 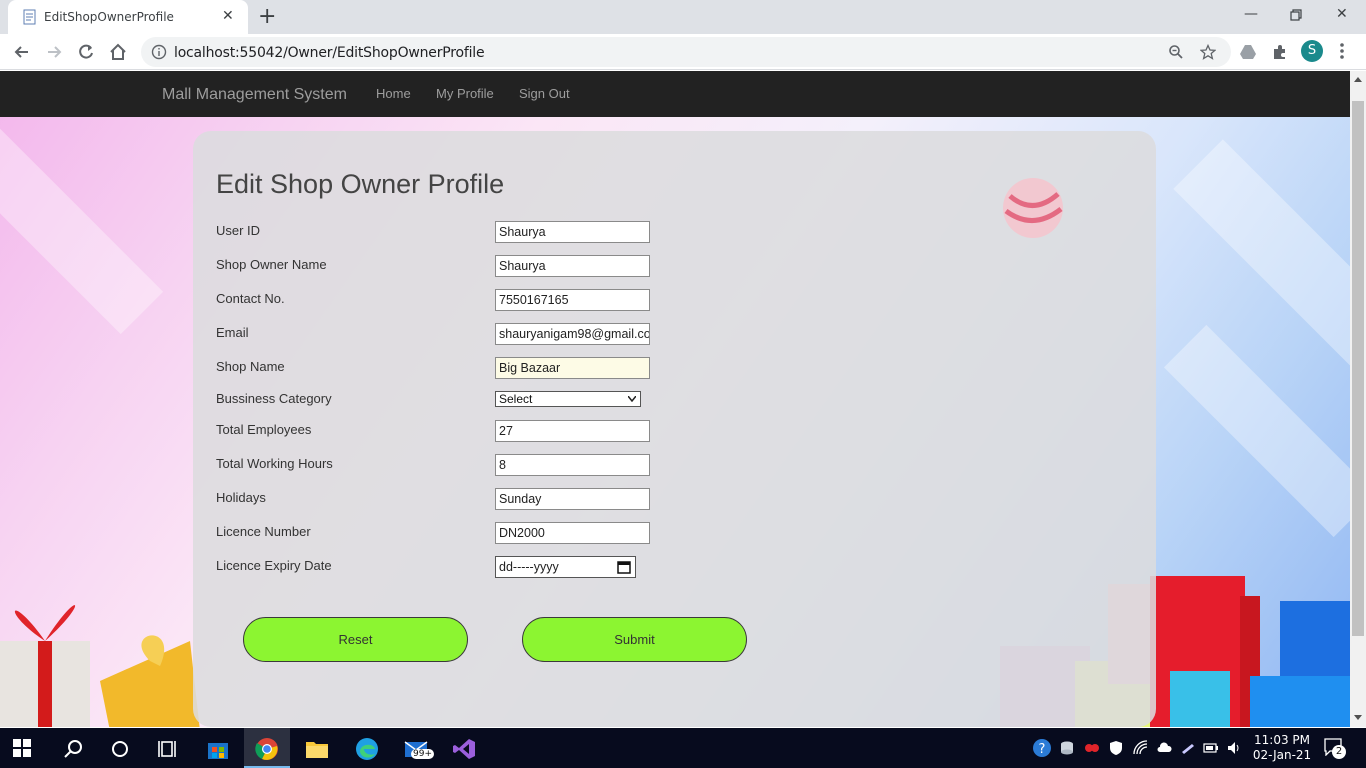 What do you see at coordinates (572, 334) in the screenshot?
I see `email-input: shauryanigam98@gmail.com` at bounding box center [572, 334].